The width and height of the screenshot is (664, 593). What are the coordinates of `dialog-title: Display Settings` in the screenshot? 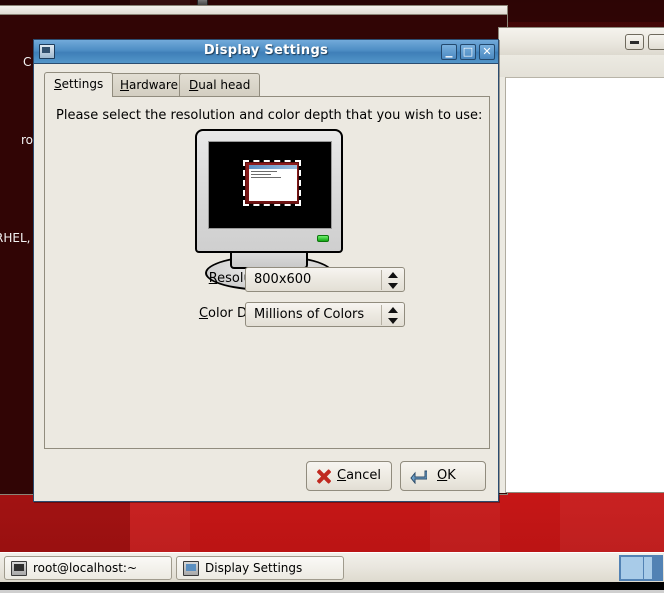 It's located at (266, 50).